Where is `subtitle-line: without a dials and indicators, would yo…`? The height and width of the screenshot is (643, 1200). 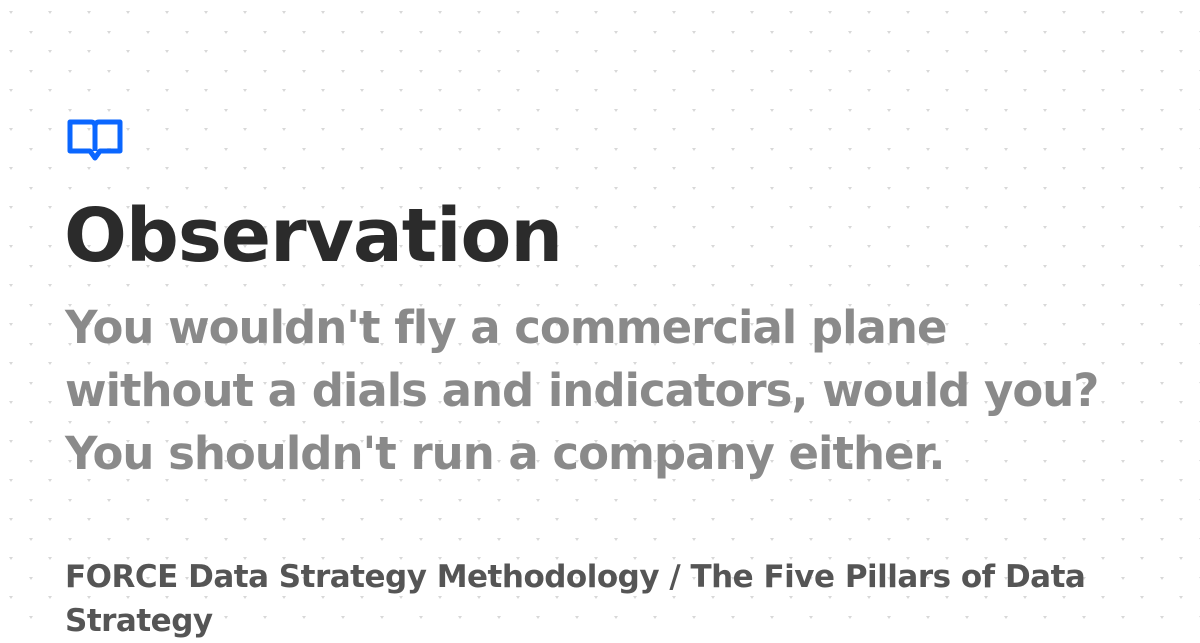 subtitle-line: without a dials and indicators, would yo… is located at coordinates (582, 390).